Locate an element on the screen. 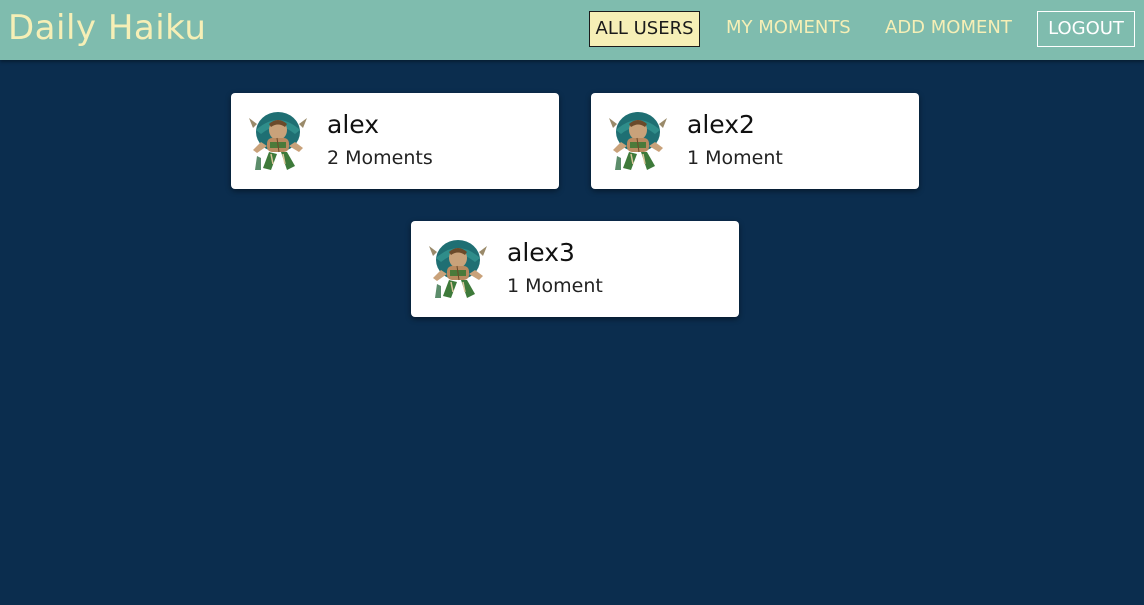 This screenshot has height=605, width=1144. nav-add-moment: ADD MOMENT is located at coordinates (948, 29).